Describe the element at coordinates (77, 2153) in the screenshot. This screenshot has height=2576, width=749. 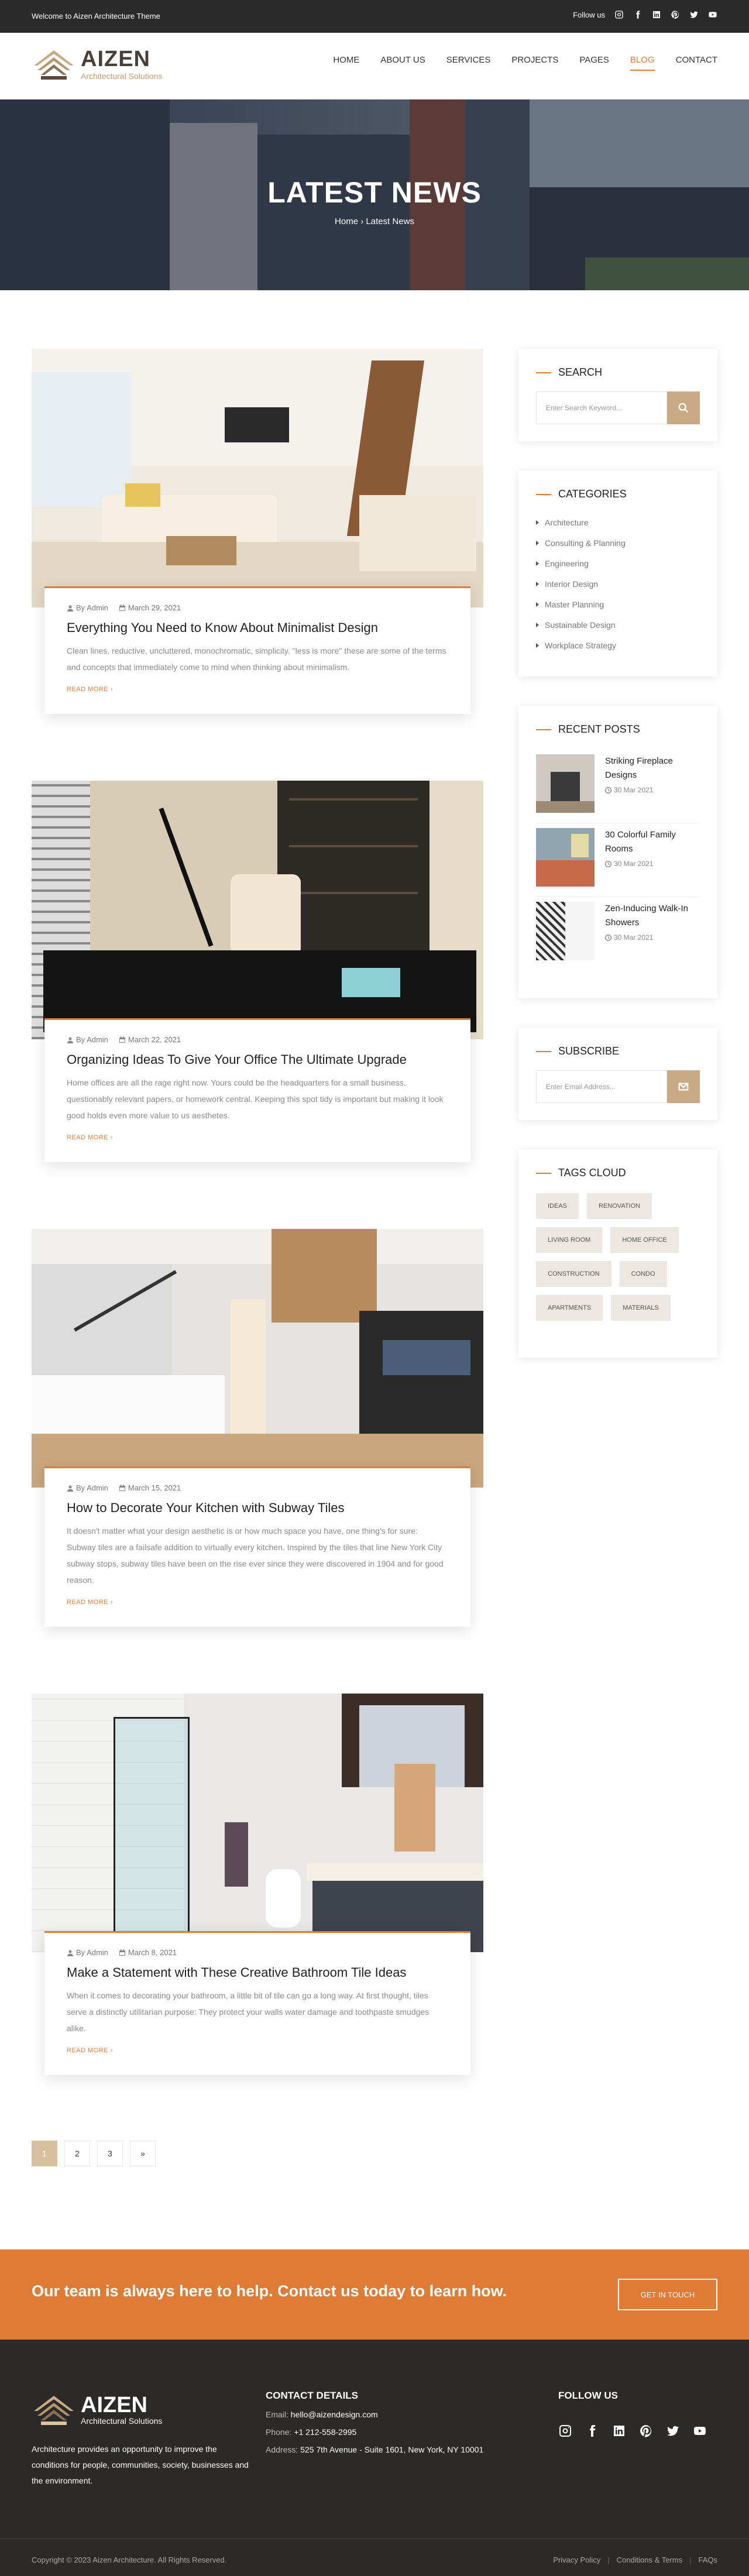
I see `page-link-2: 2` at that location.